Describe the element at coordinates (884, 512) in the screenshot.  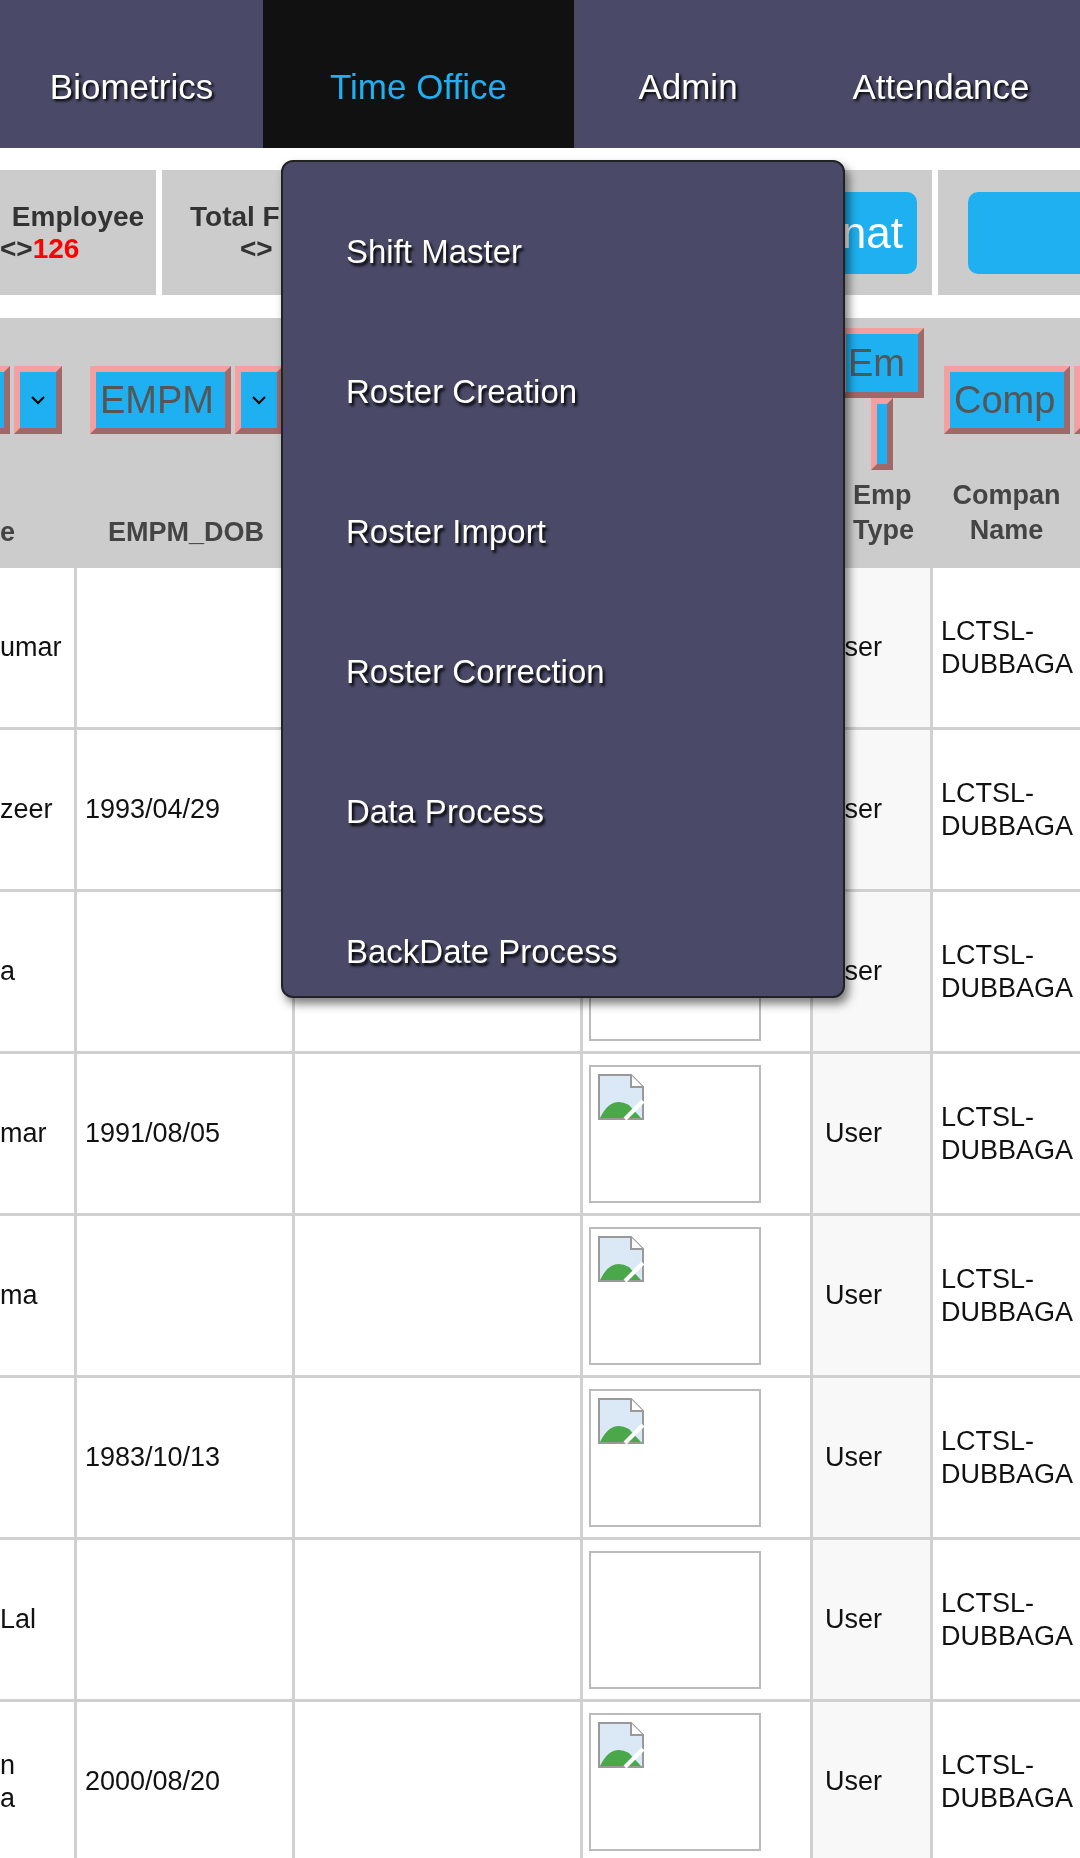
I see `column-header: Emp Type` at that location.